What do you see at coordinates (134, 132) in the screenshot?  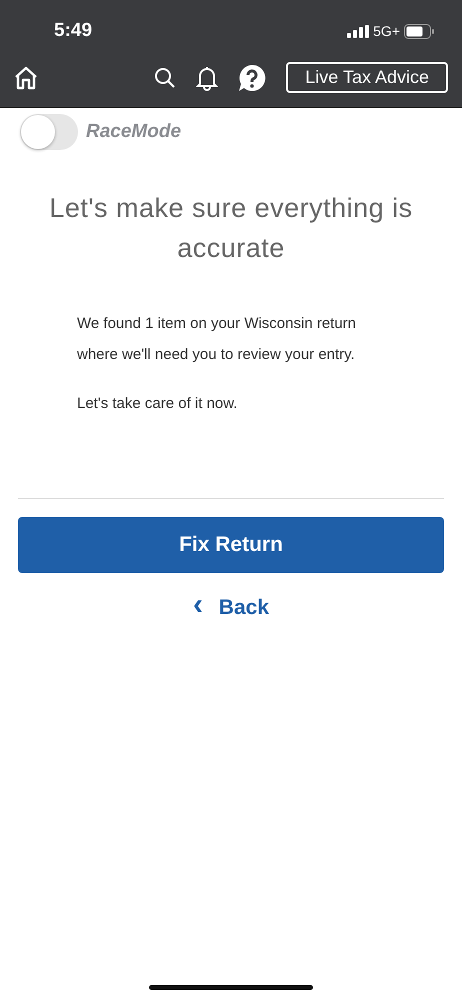 I see `race-mode-label: RaceMode` at bounding box center [134, 132].